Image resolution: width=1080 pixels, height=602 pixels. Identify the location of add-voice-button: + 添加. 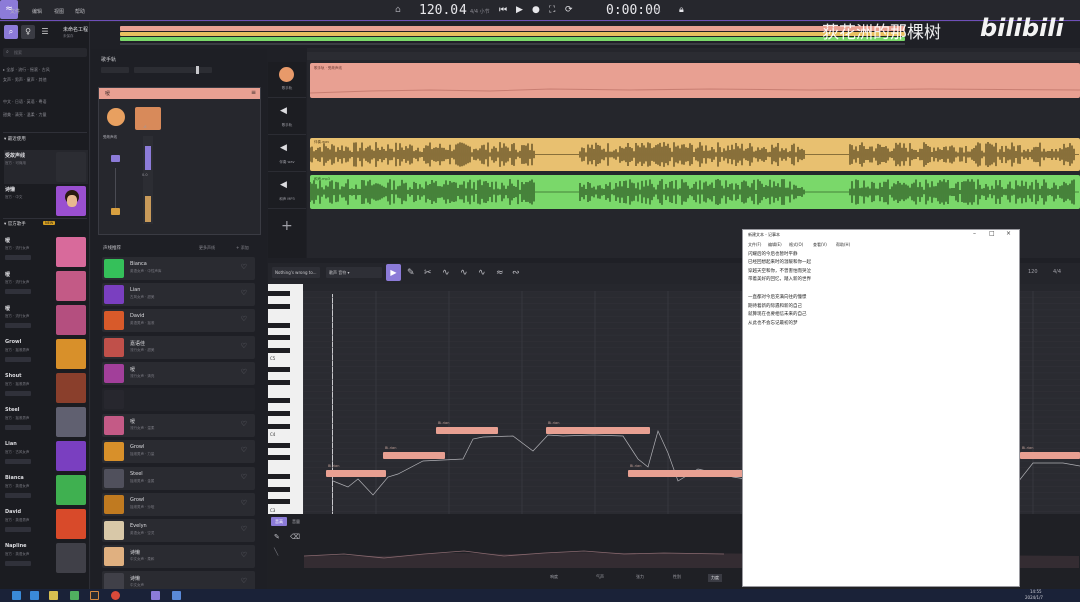
(242, 248).